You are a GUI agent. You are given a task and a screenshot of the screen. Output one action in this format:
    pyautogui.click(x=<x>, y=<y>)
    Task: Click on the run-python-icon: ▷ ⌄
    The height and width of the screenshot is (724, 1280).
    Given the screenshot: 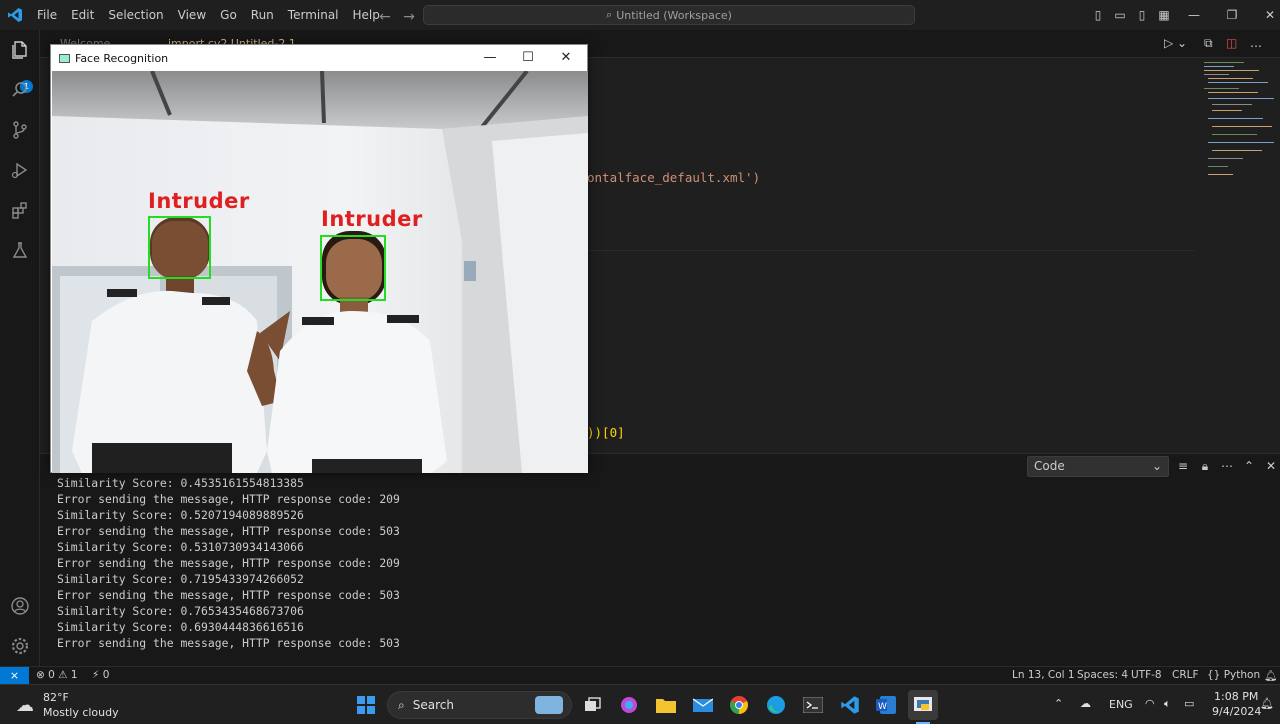 What is the action you would take?
    pyautogui.click(x=1175, y=43)
    